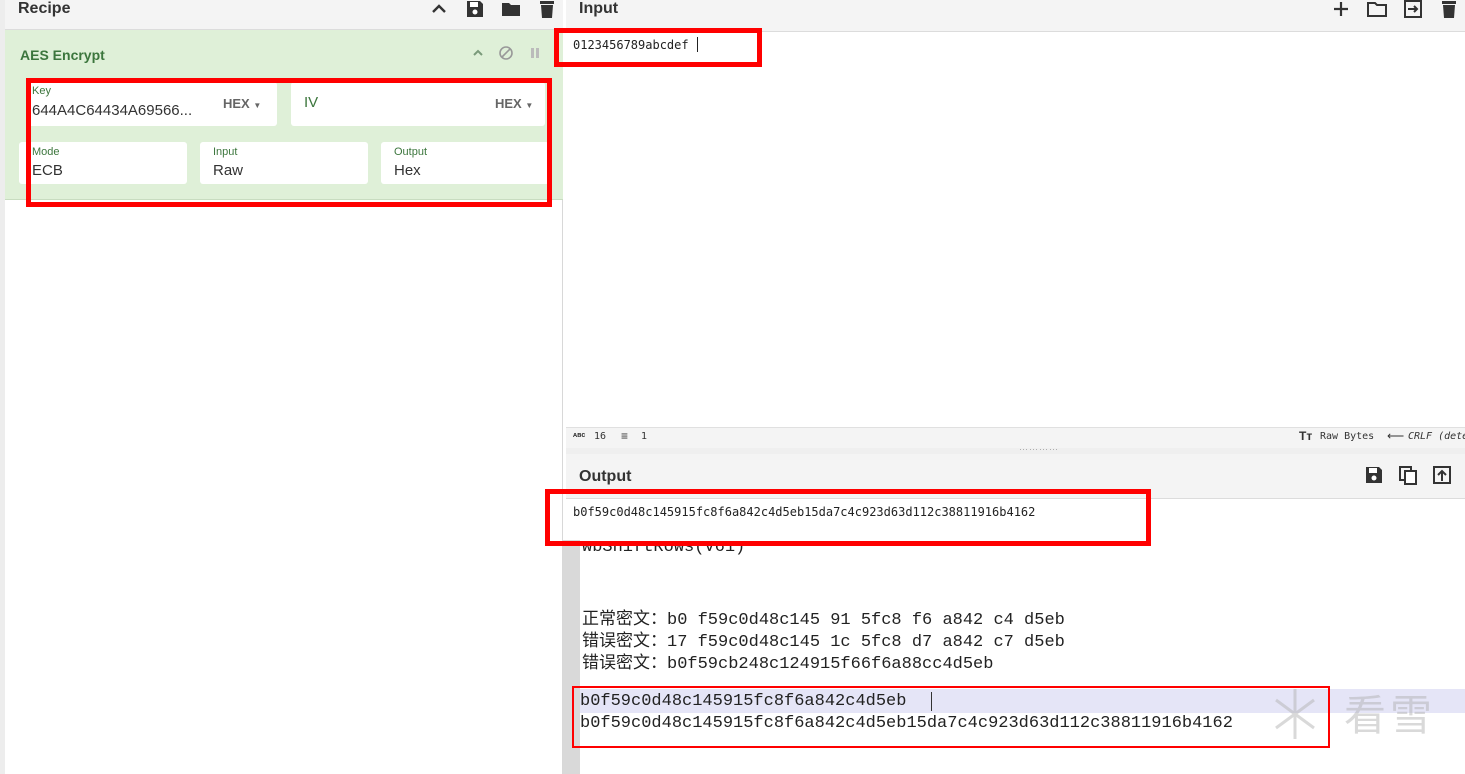  What do you see at coordinates (44, 8) in the screenshot?
I see `recipe-title: Recipe` at bounding box center [44, 8].